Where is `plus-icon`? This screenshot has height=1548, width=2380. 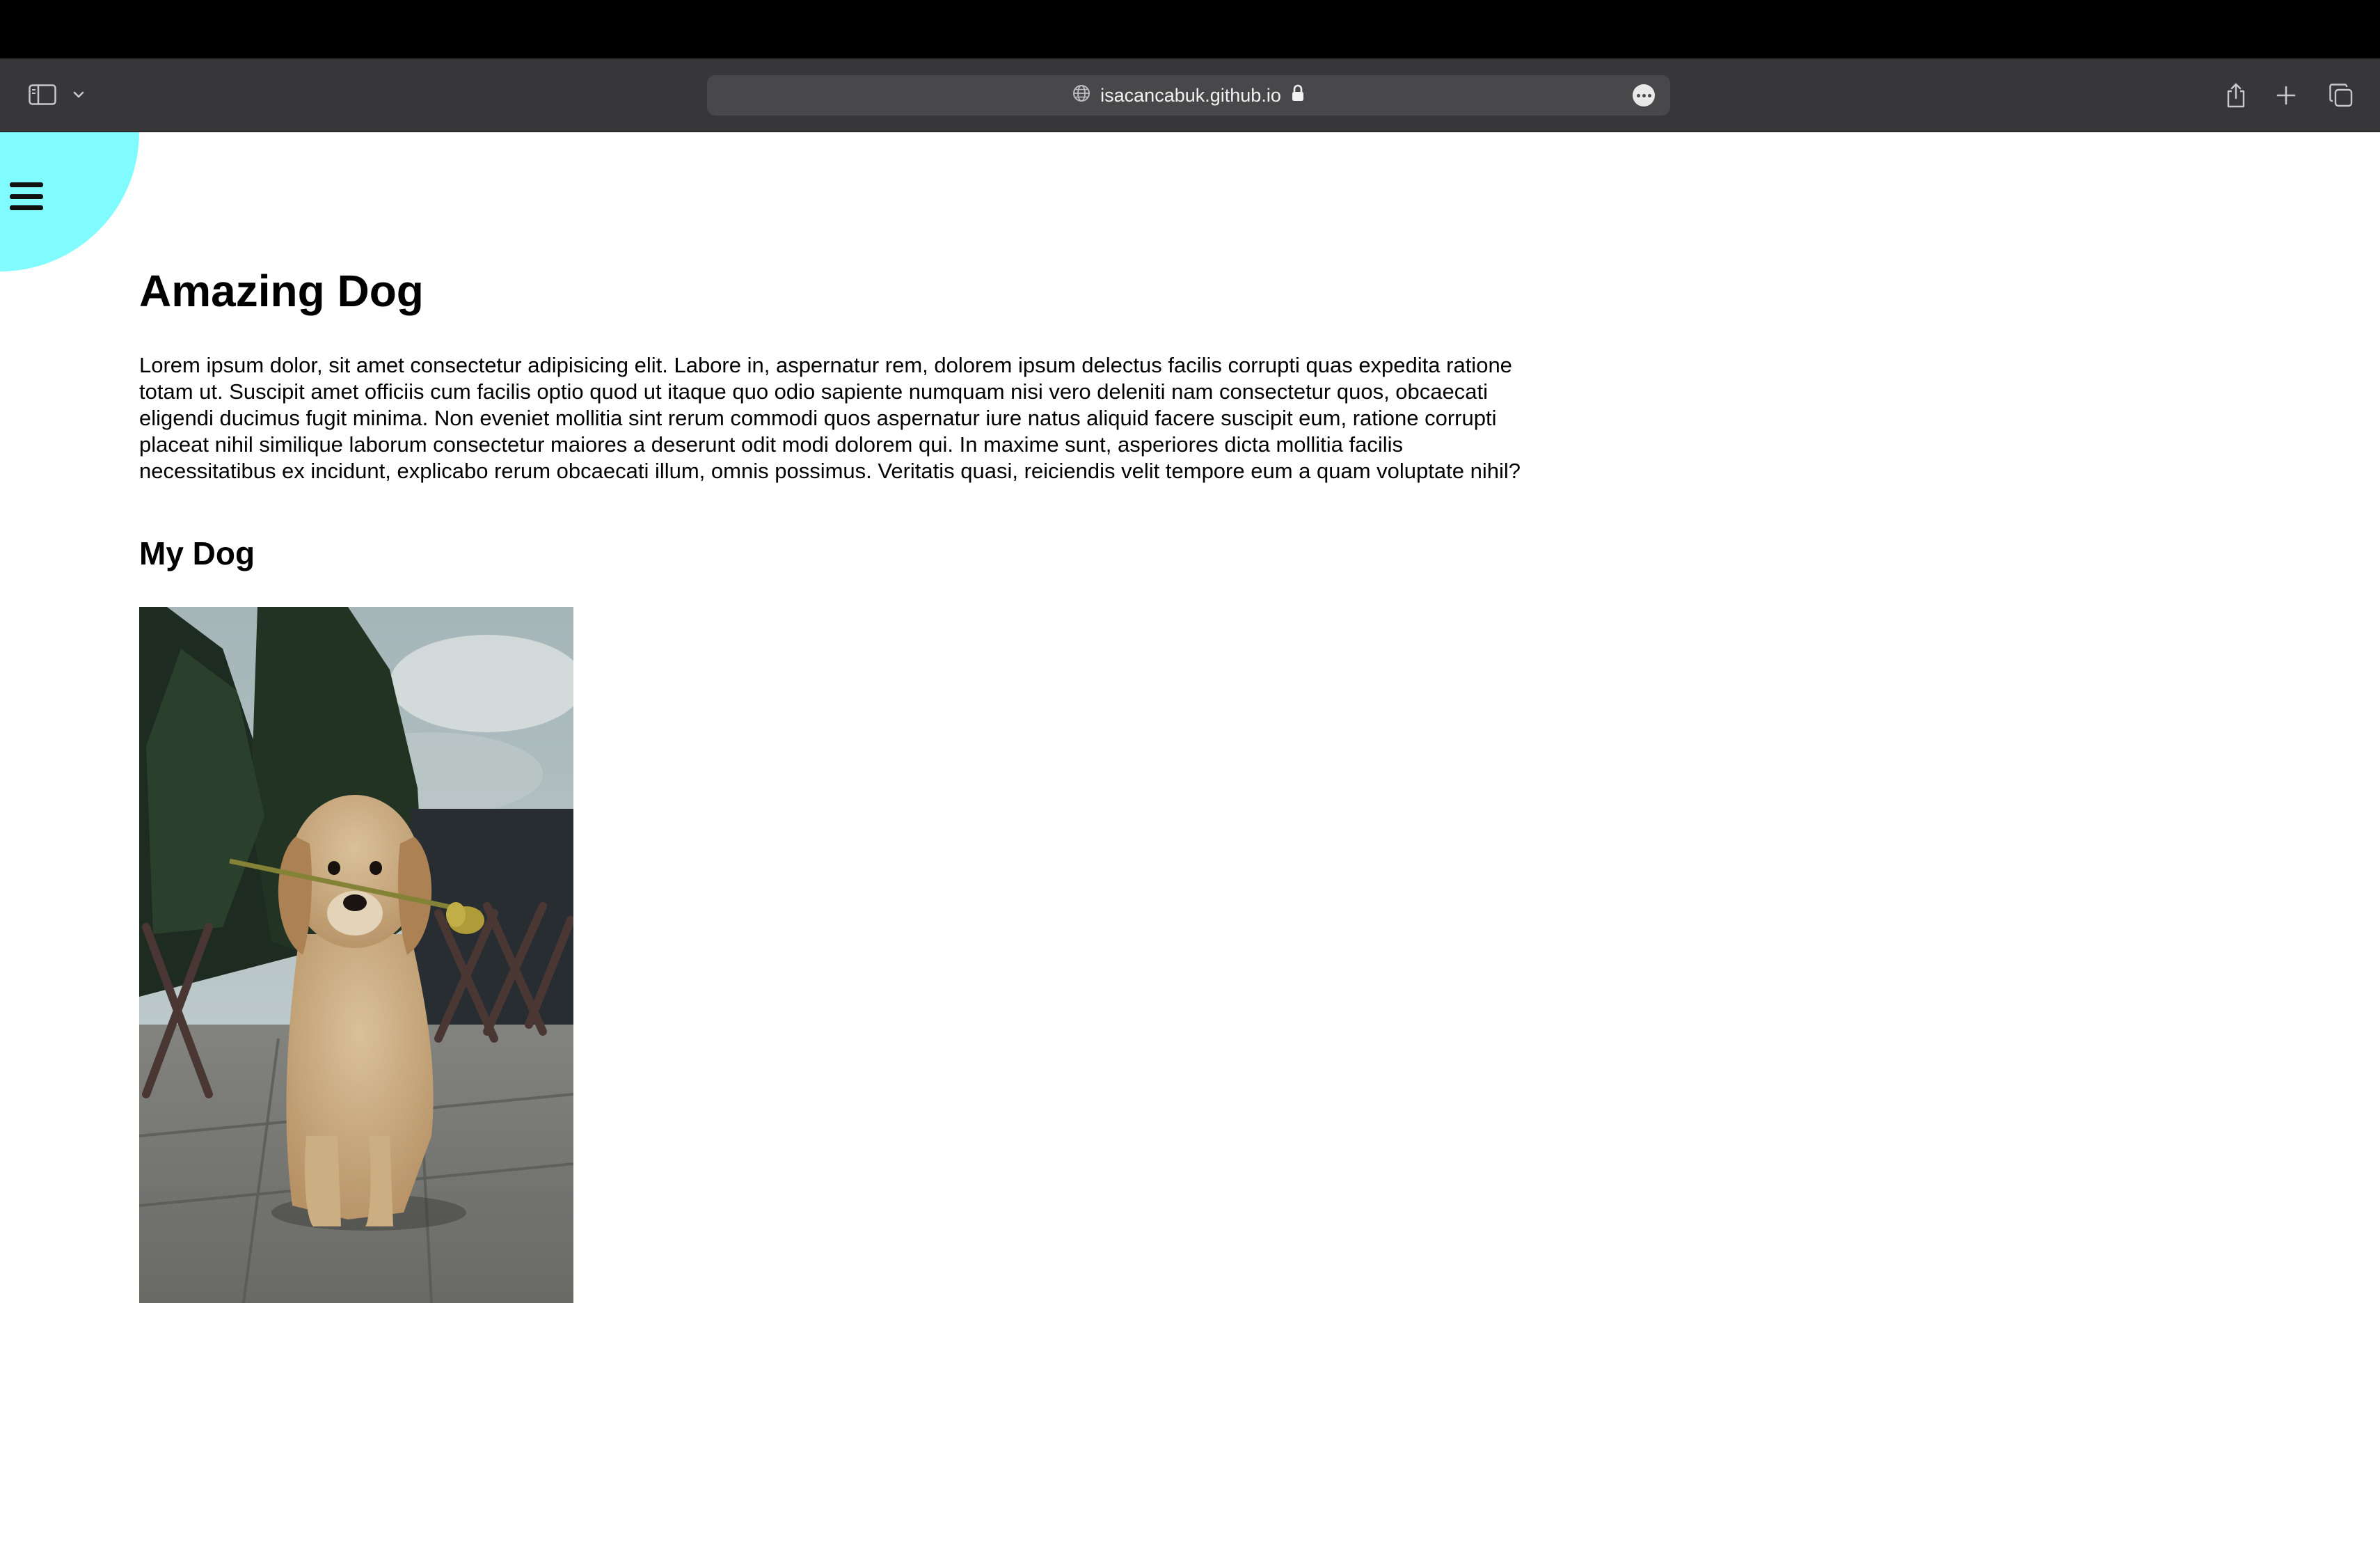
plus-icon is located at coordinates (2286, 96).